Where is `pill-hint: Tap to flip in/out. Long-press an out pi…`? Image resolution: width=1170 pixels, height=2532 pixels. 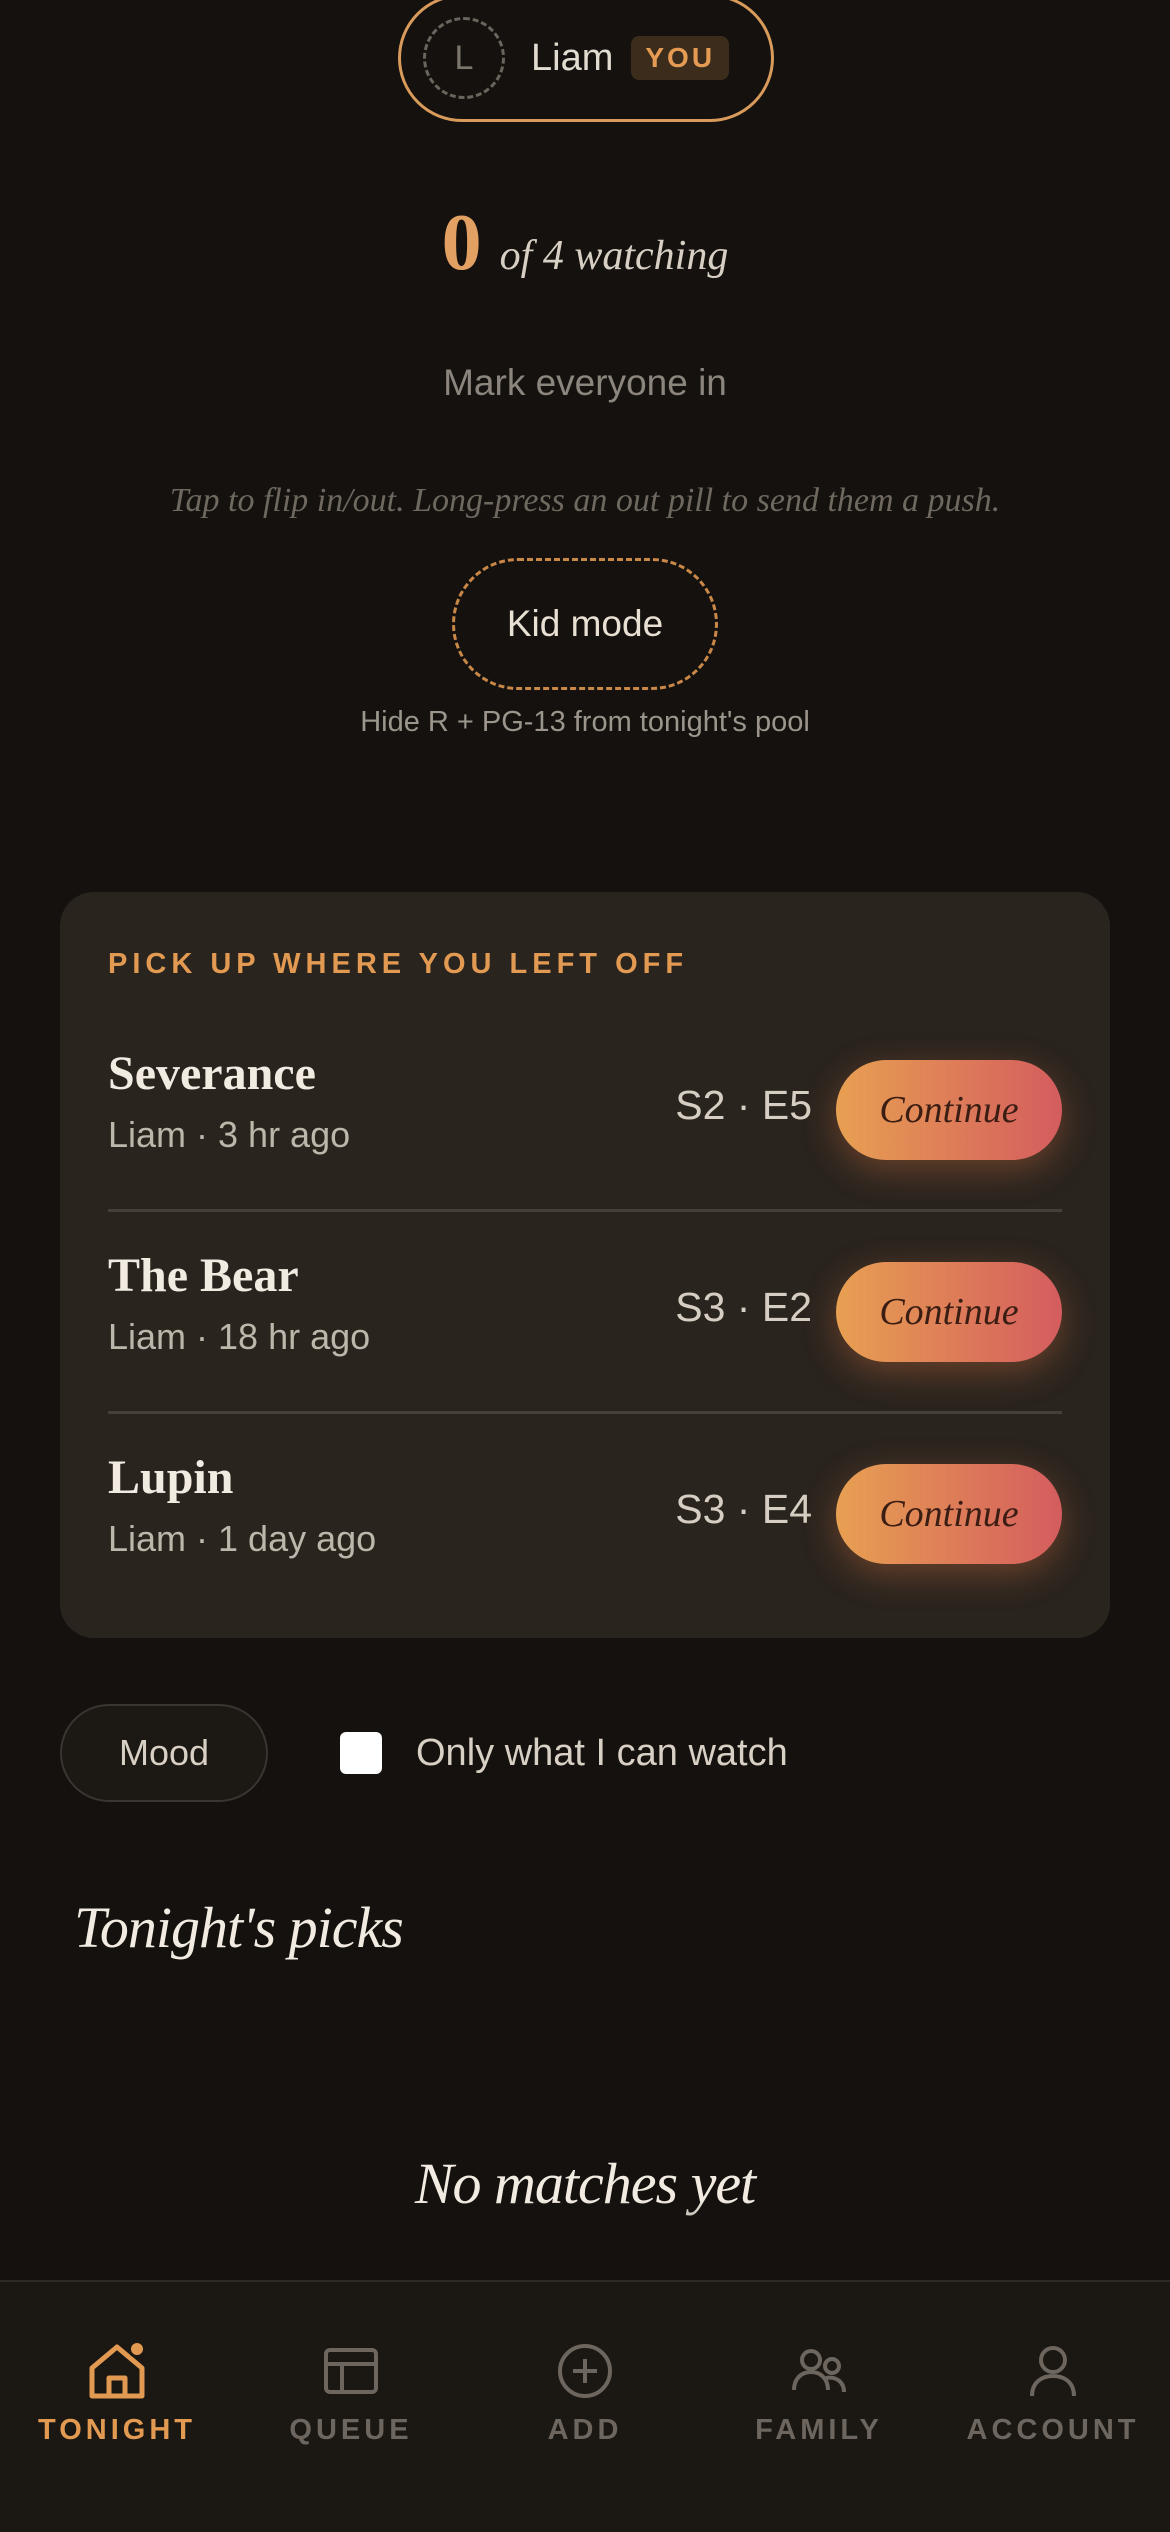
pill-hint: Tap to flip in/out. Long-press an out pi… is located at coordinates (585, 500).